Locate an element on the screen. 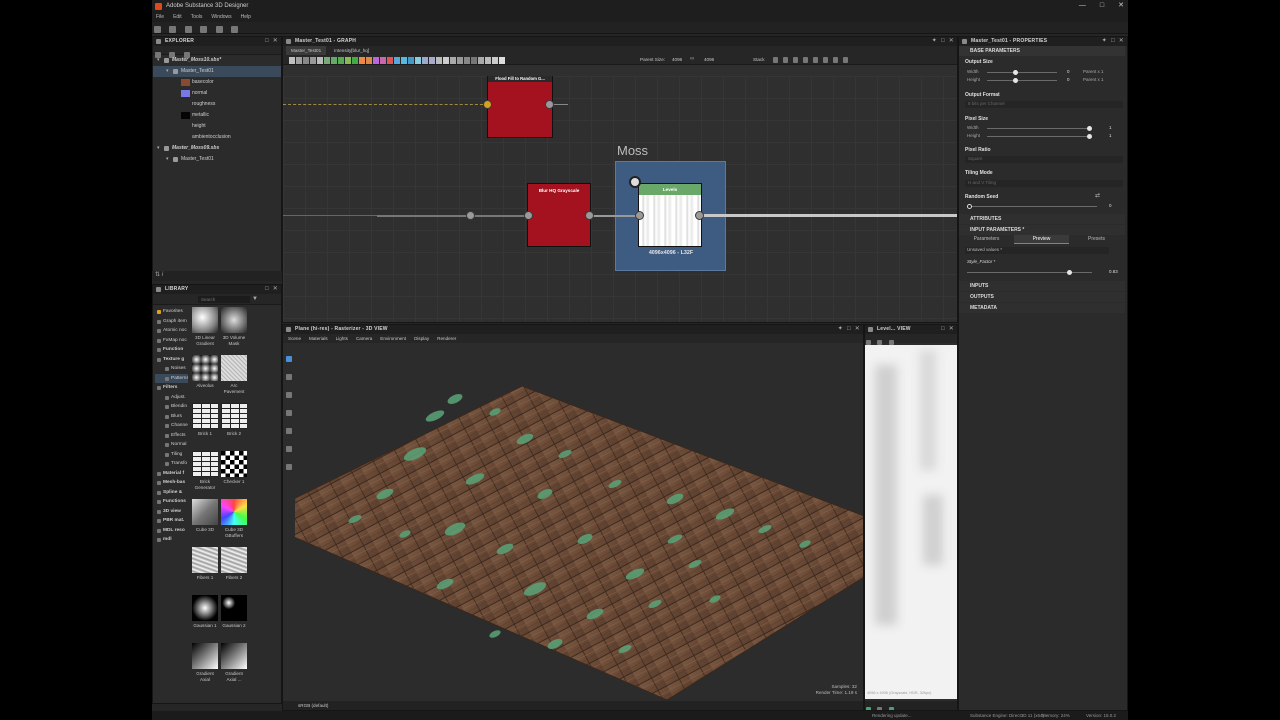 The height and width of the screenshot is (720, 1280). library-category: Normal is located at coordinates (171, 445).